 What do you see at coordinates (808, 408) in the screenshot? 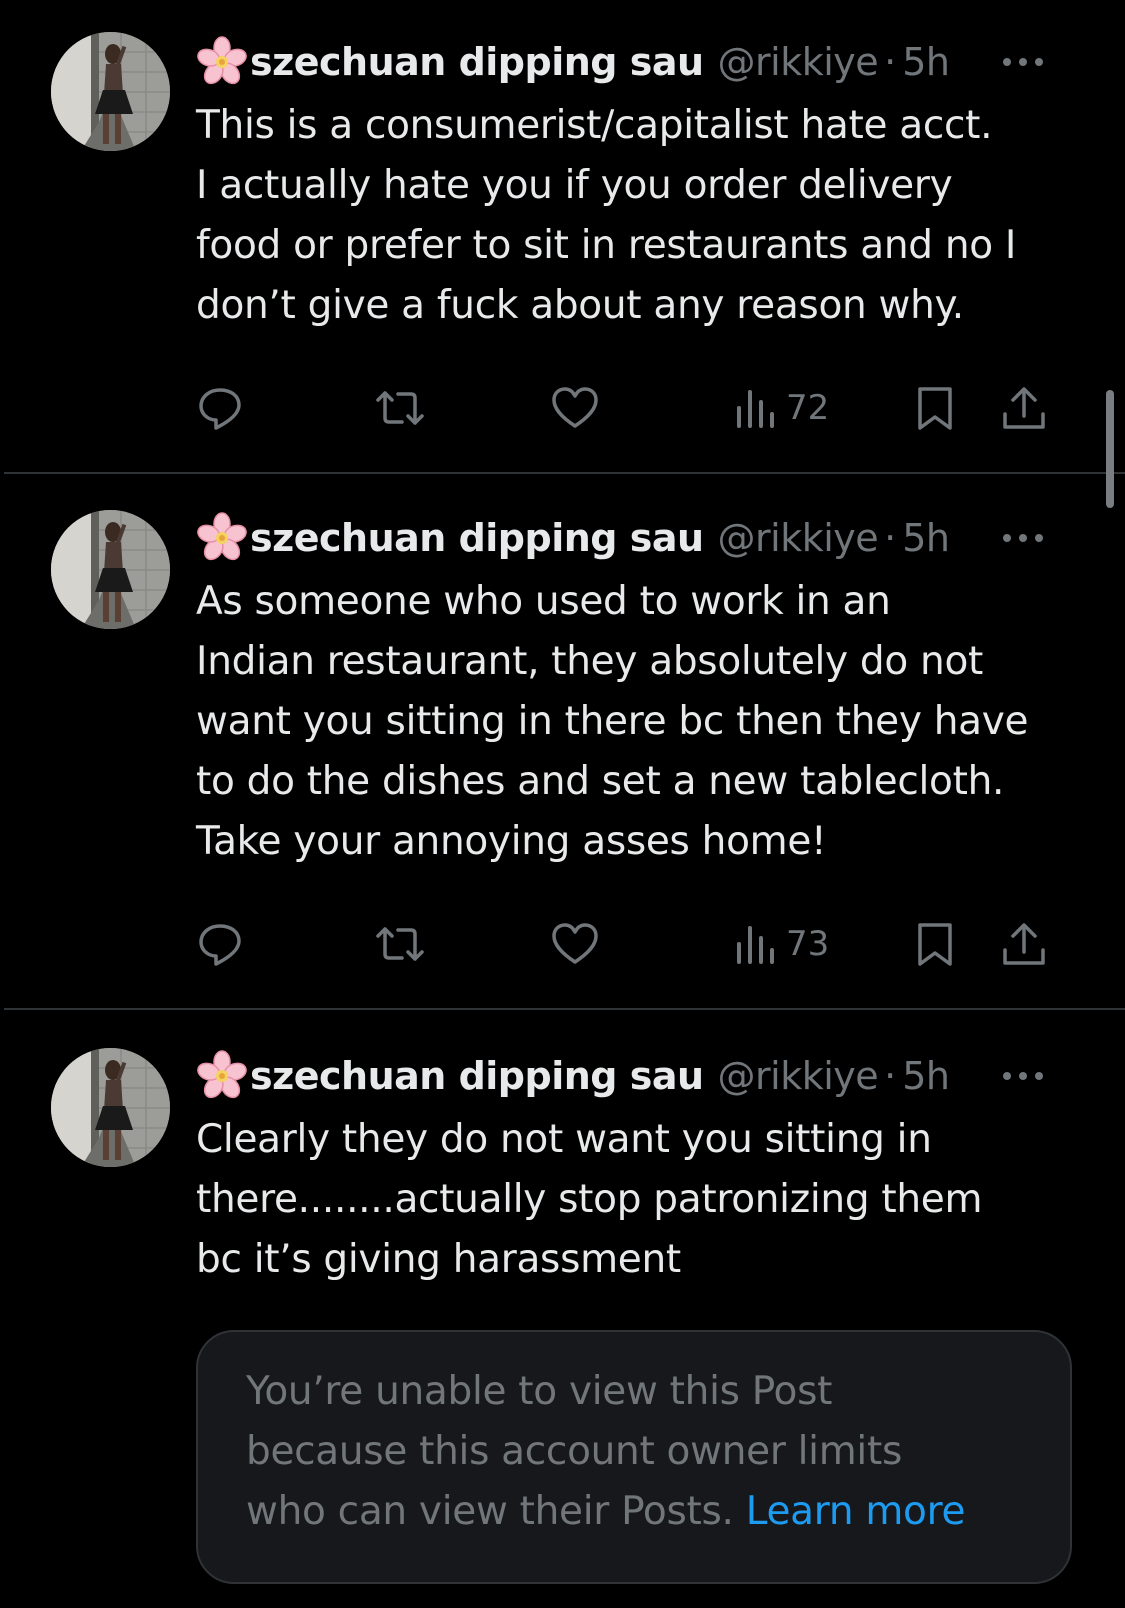
I see `views-count: 72` at bounding box center [808, 408].